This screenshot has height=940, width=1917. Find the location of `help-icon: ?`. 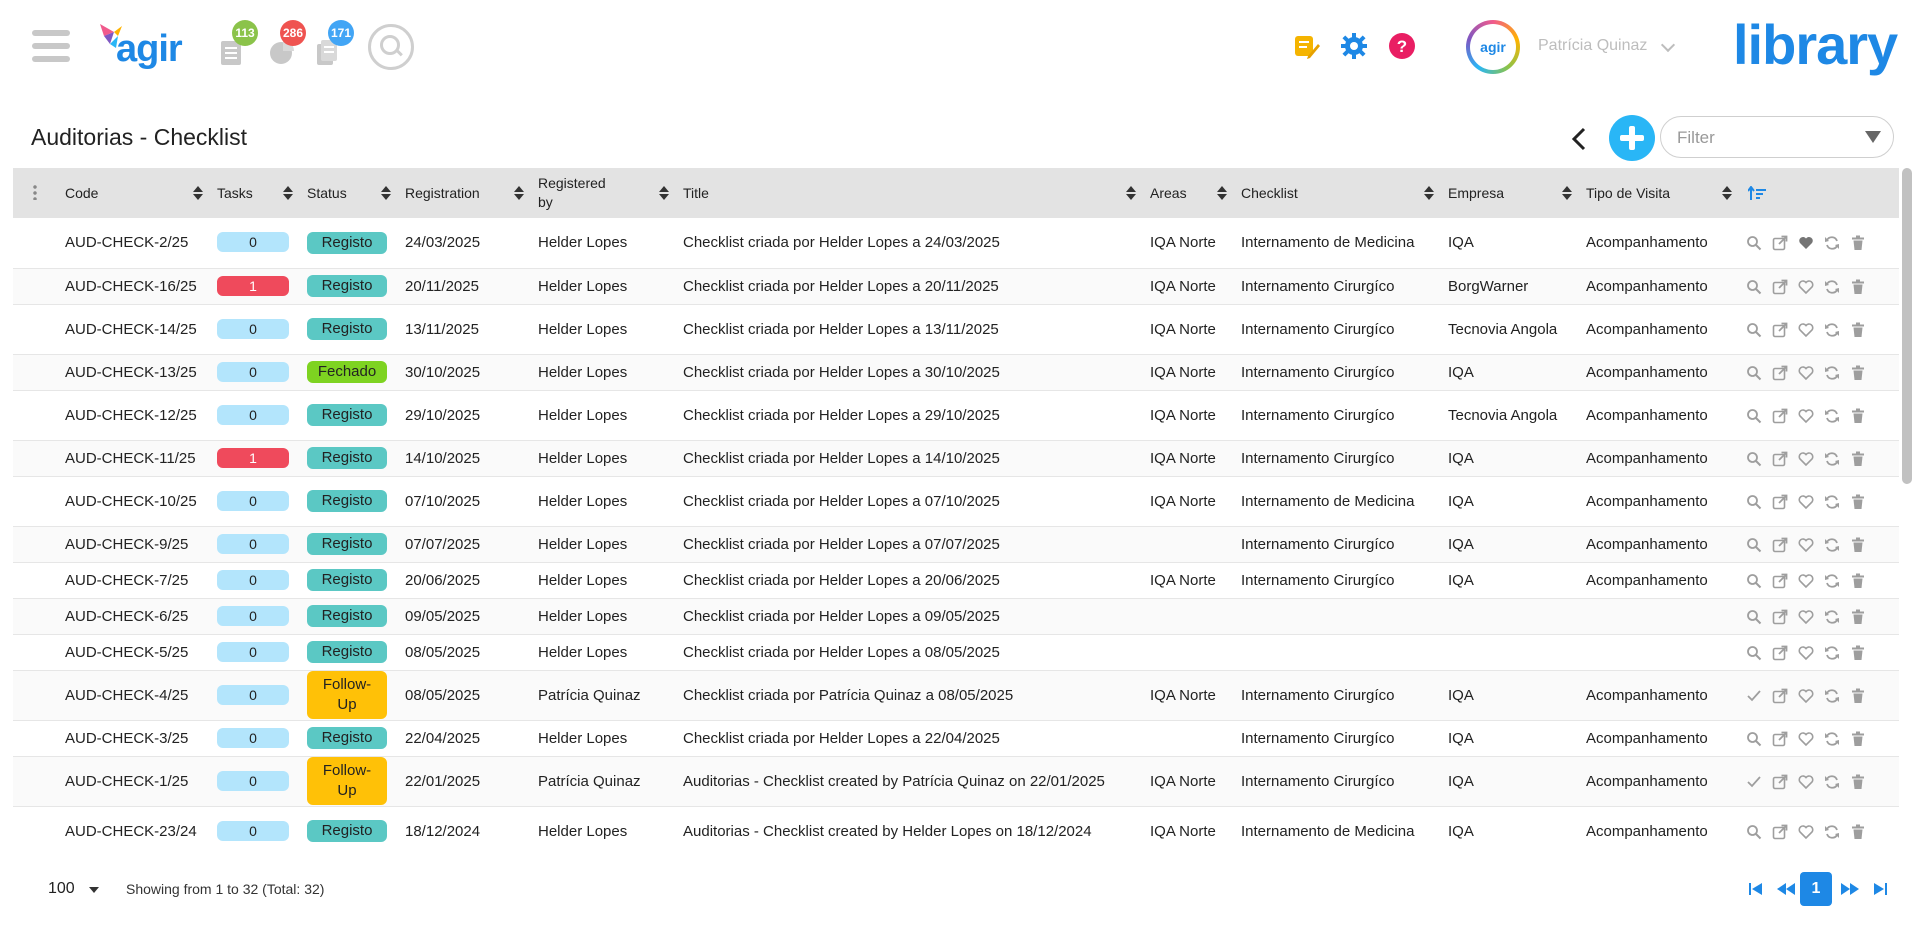

help-icon: ? is located at coordinates (1402, 46).